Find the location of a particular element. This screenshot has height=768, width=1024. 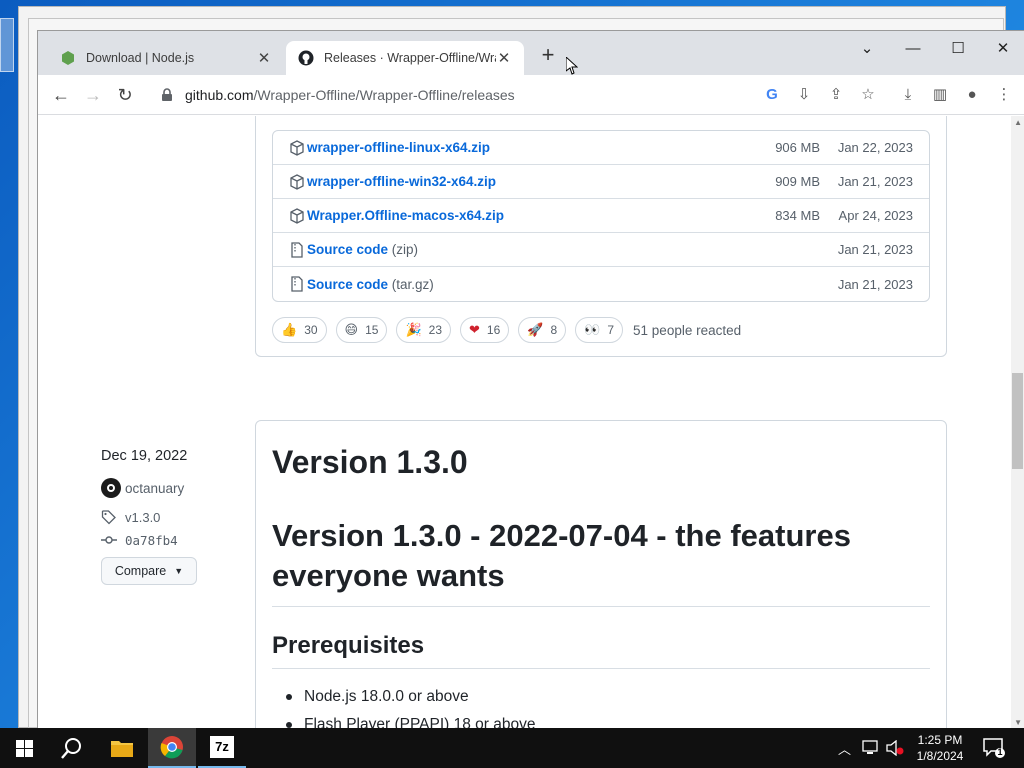

new-tab-button: + is located at coordinates (548, 56).